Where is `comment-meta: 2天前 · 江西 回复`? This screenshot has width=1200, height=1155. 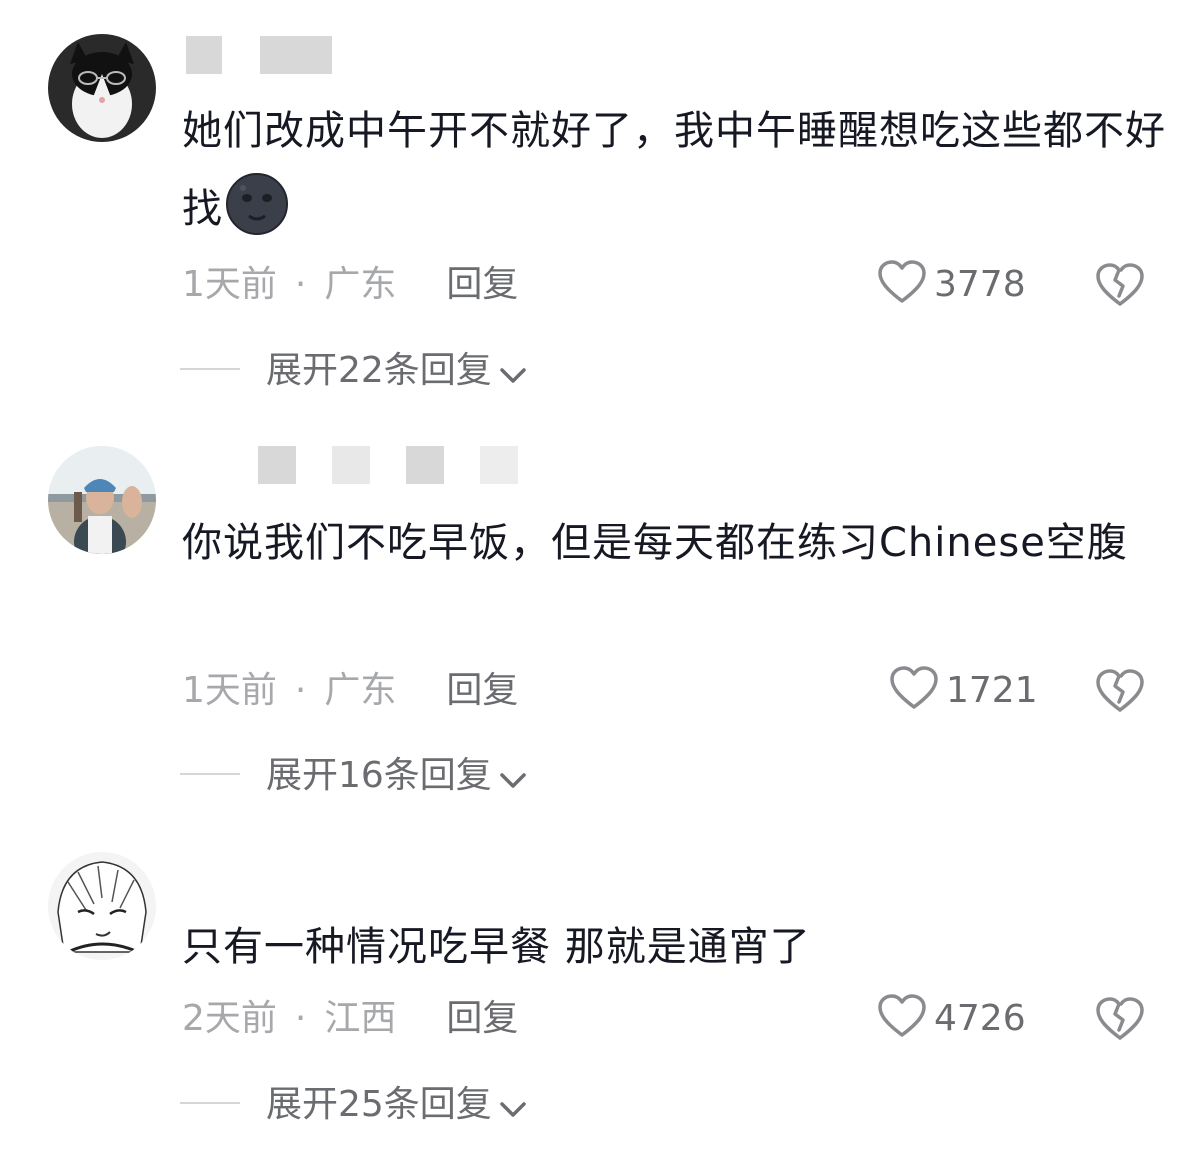
comment-meta: 2天前 · 江西 回复 is located at coordinates (350, 1018).